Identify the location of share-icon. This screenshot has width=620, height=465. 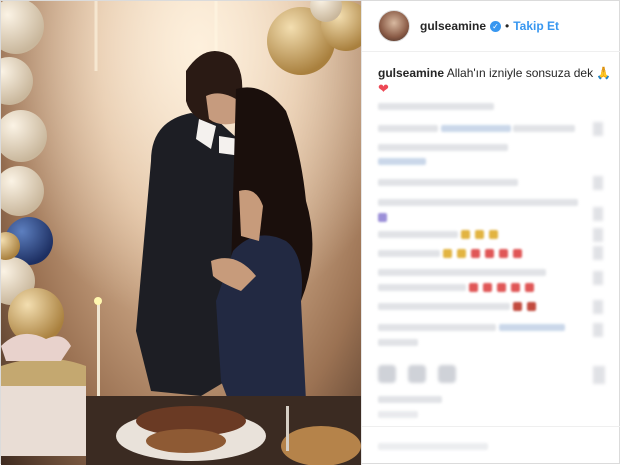
(447, 374).